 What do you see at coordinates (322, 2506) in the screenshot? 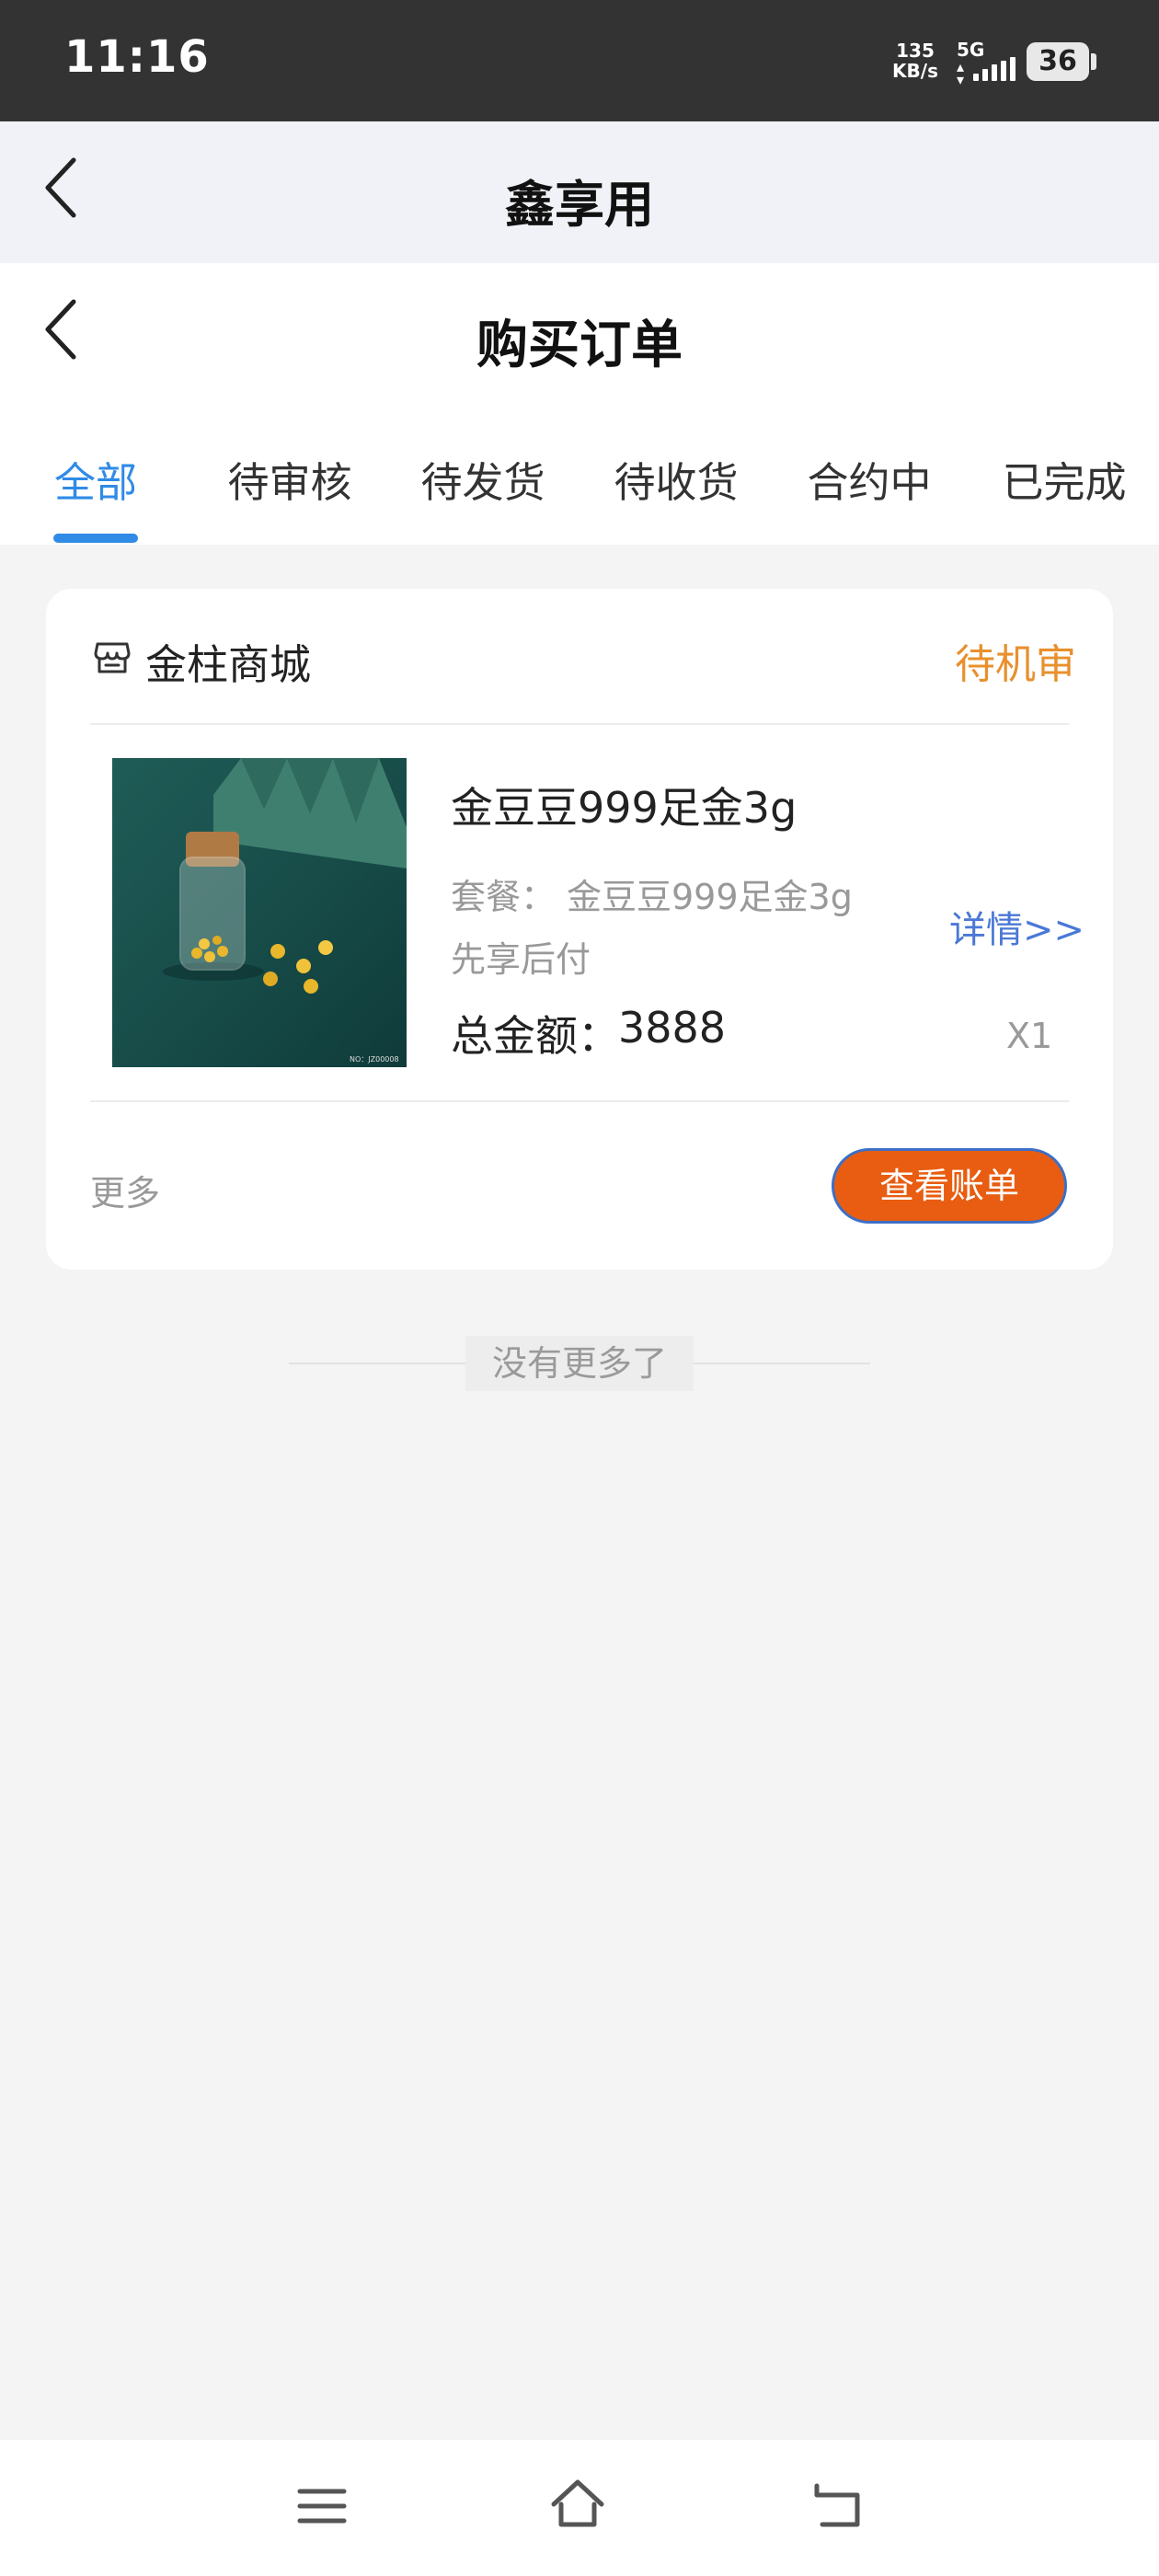
I see `menu-icon` at bounding box center [322, 2506].